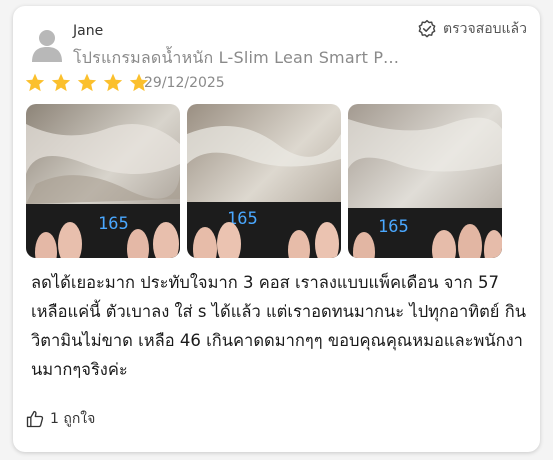 The image size is (553, 460). Describe the element at coordinates (485, 29) in the screenshot. I see `verified-label: ตรวจสอบแล้ว` at that location.